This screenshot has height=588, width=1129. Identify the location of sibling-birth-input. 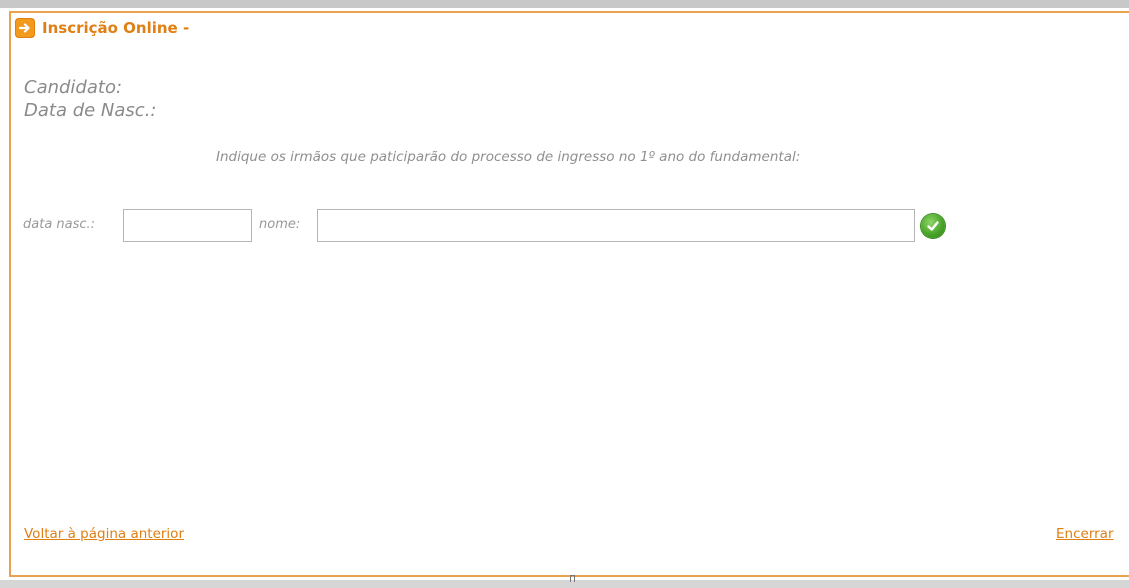
(187, 225).